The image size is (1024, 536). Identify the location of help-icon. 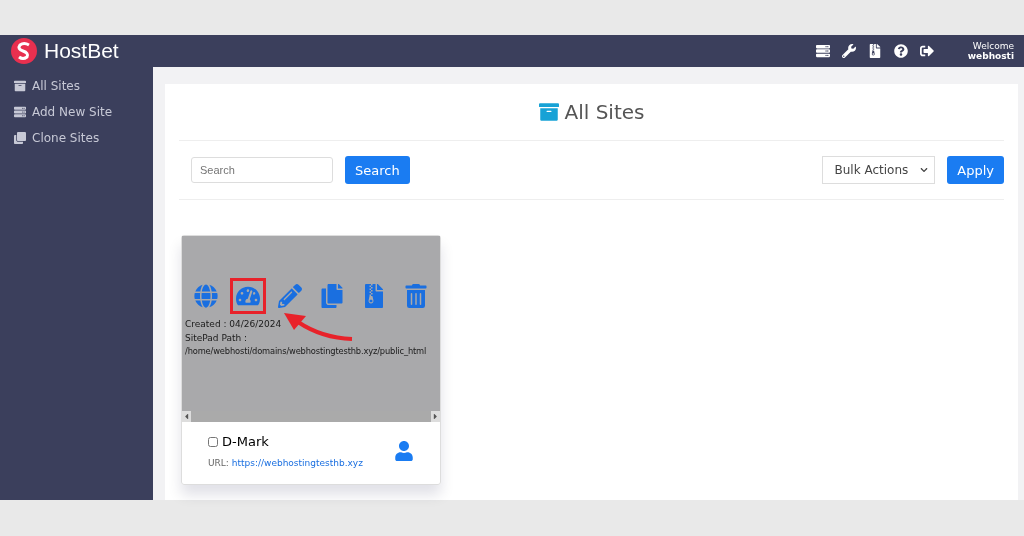
(900, 51).